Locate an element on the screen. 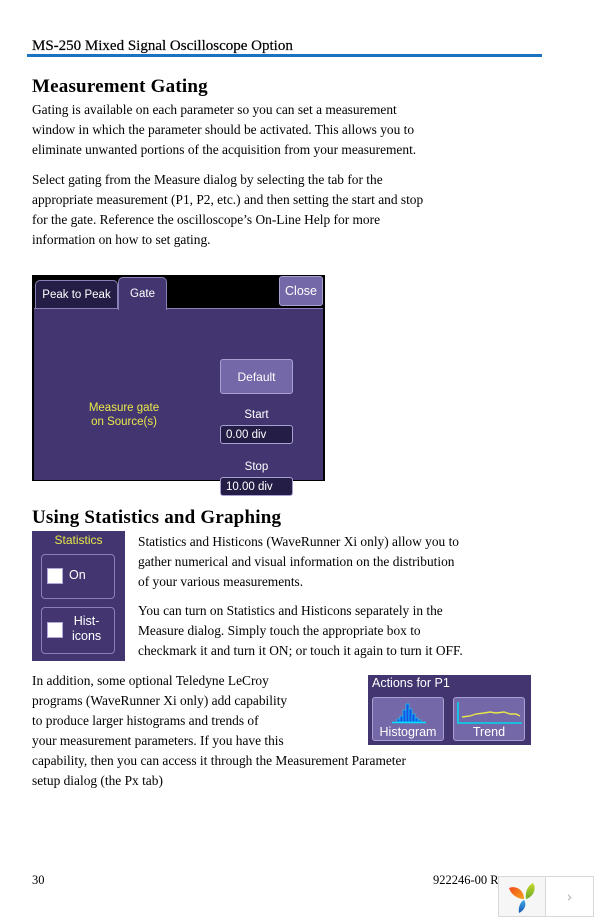 The height and width of the screenshot is (918, 594). next-page-button: › is located at coordinates (569, 896).